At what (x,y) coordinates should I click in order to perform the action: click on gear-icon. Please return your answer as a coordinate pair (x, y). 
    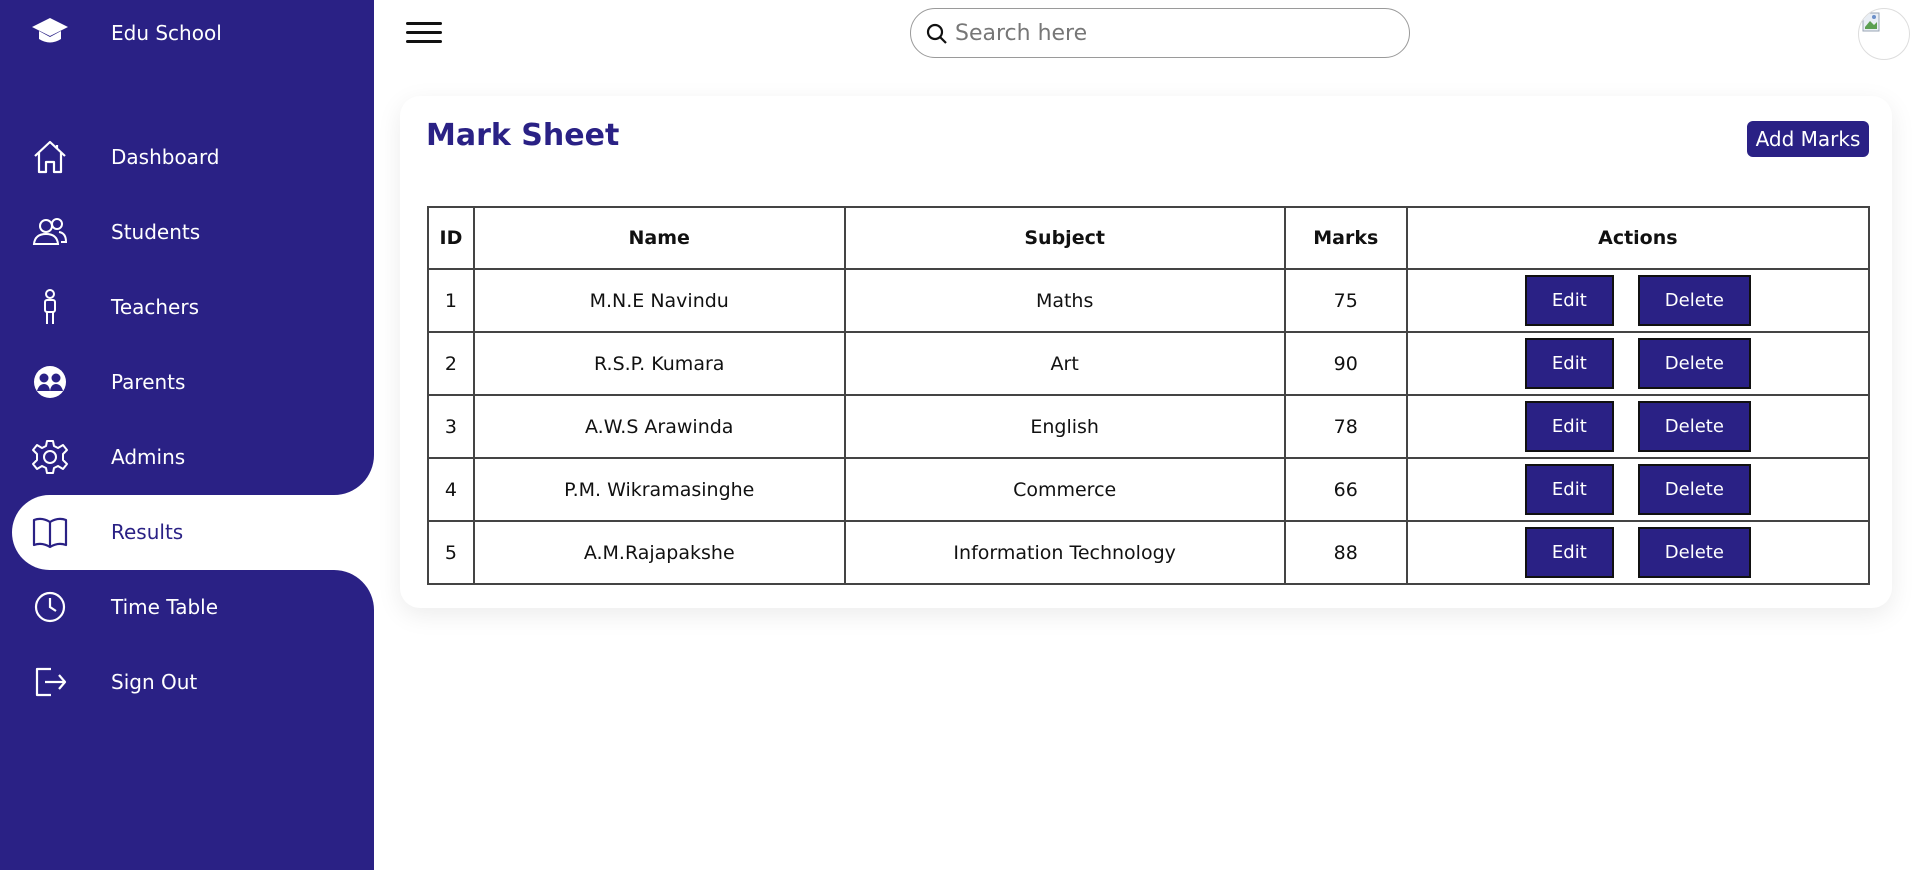
    Looking at the image, I should click on (50, 457).